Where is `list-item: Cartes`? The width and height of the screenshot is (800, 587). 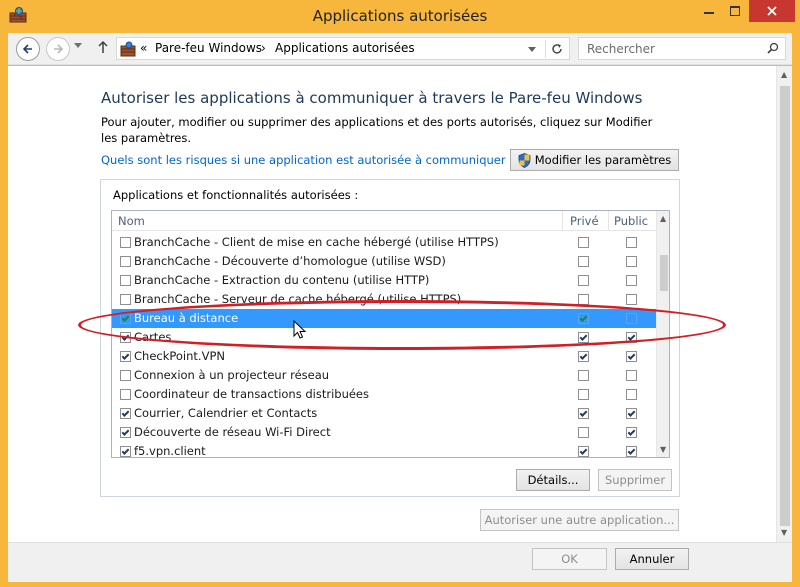 list-item: Cartes is located at coordinates (384, 337).